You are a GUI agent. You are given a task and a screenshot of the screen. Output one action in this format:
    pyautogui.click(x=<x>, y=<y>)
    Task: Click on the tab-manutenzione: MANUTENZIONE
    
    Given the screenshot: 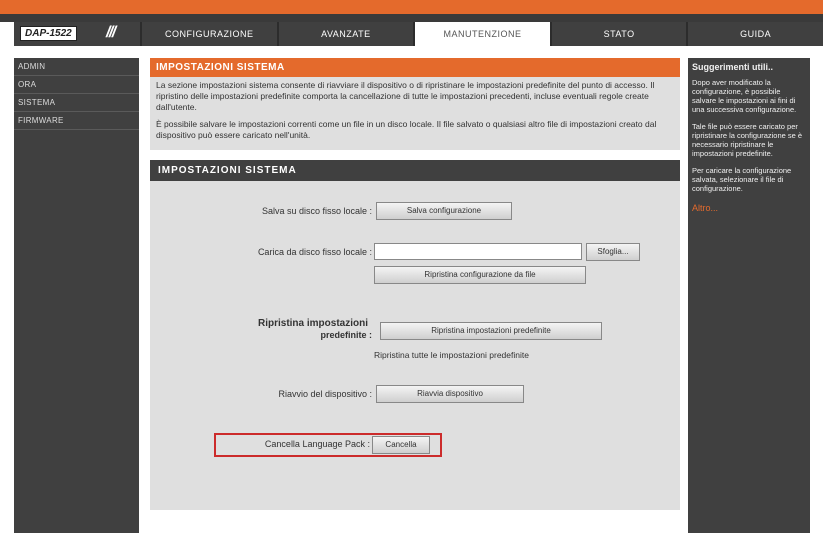 What is the action you would take?
    pyautogui.click(x=481, y=34)
    